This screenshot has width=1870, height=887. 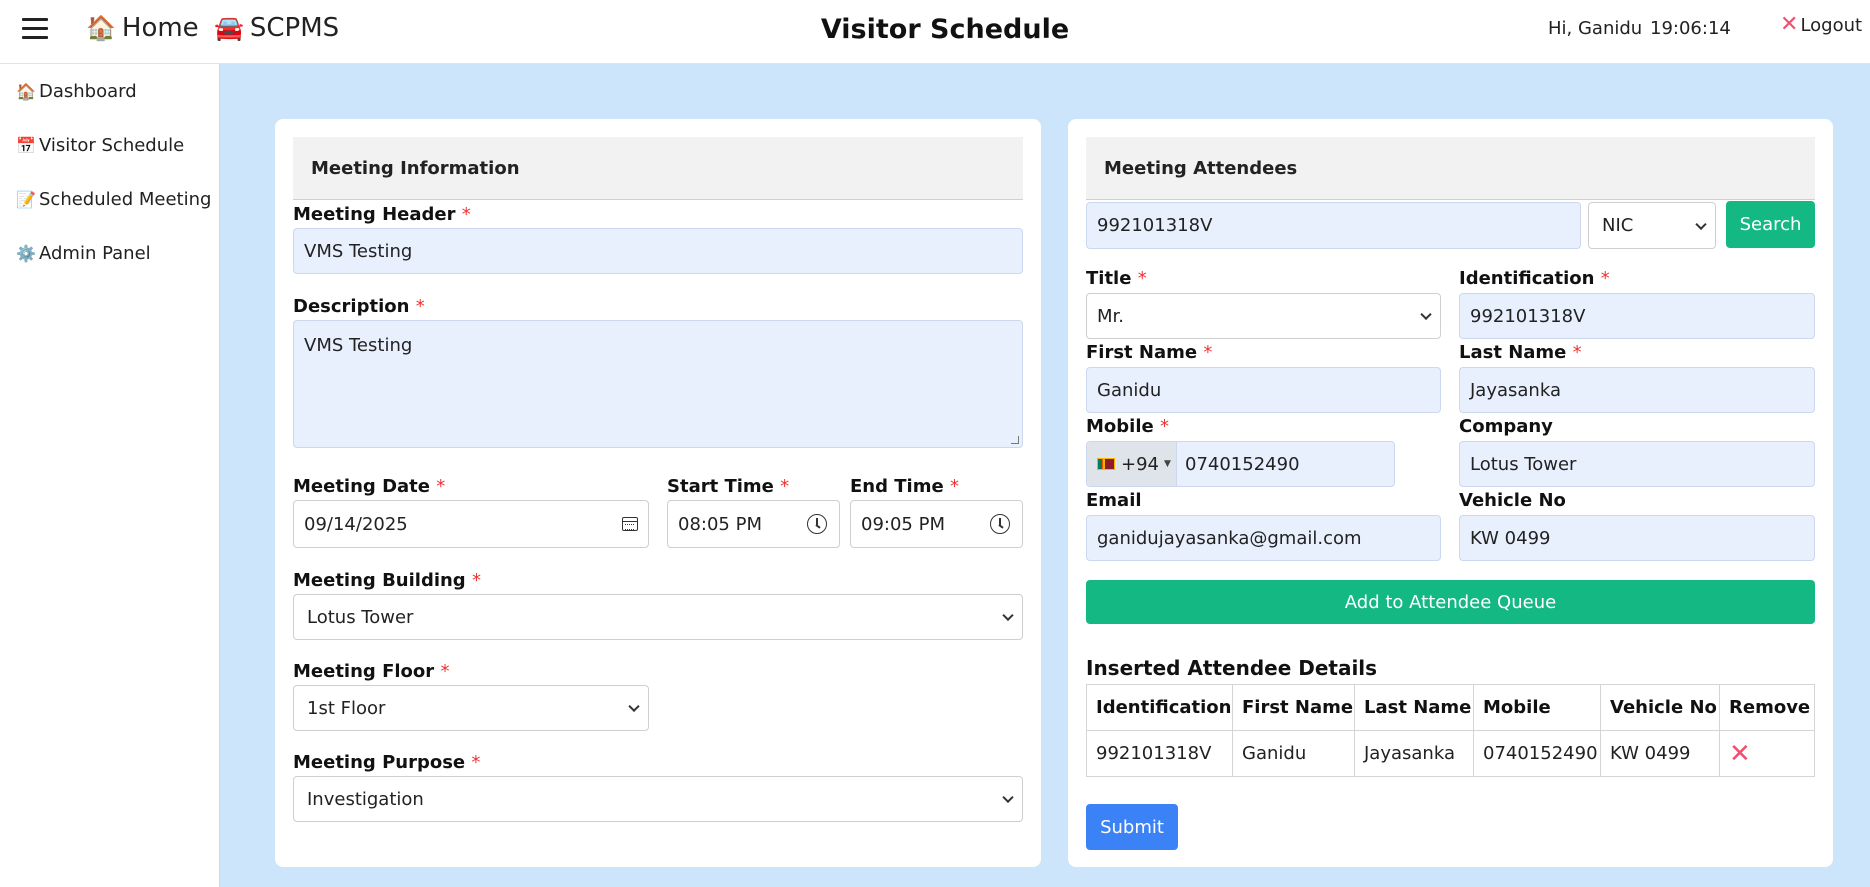 What do you see at coordinates (1637, 464) in the screenshot?
I see `company-input: Lotus Tower` at bounding box center [1637, 464].